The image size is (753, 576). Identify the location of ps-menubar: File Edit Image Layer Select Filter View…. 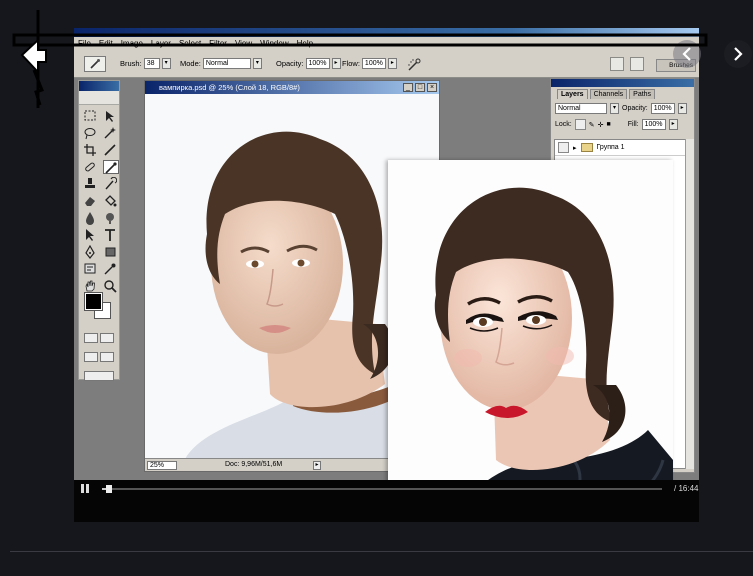
(386, 43).